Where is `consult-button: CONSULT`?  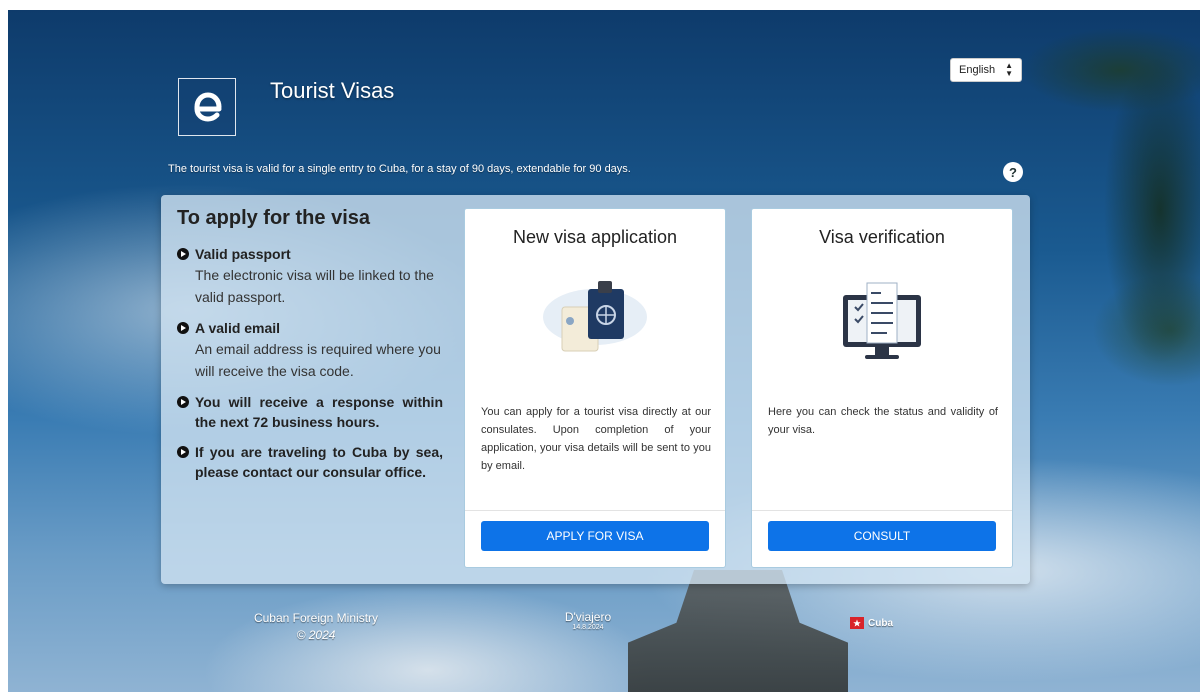 consult-button: CONSULT is located at coordinates (882, 536).